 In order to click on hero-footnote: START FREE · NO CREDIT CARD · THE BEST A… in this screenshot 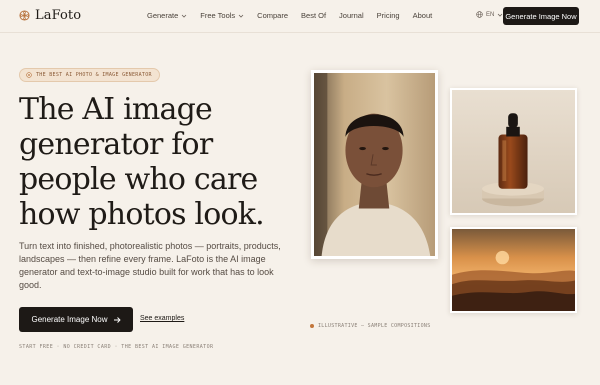, I will do `click(116, 347)`.